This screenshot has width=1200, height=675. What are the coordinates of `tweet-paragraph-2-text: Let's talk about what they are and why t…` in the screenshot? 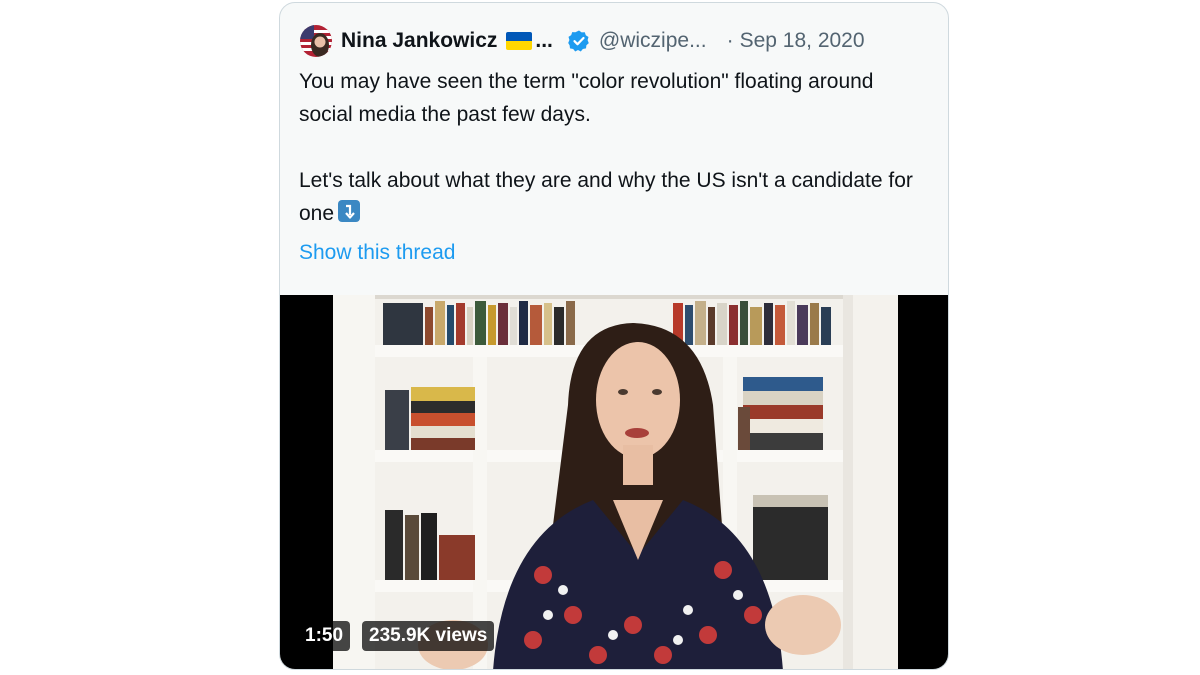 It's located at (606, 197).